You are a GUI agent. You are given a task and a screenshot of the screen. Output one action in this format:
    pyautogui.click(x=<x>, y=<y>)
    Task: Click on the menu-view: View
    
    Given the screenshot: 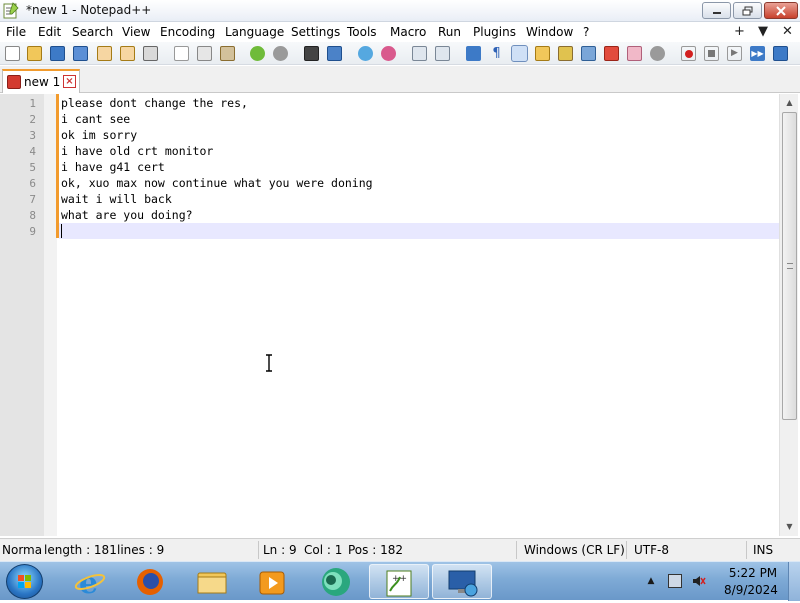 What is the action you would take?
    pyautogui.click(x=136, y=32)
    